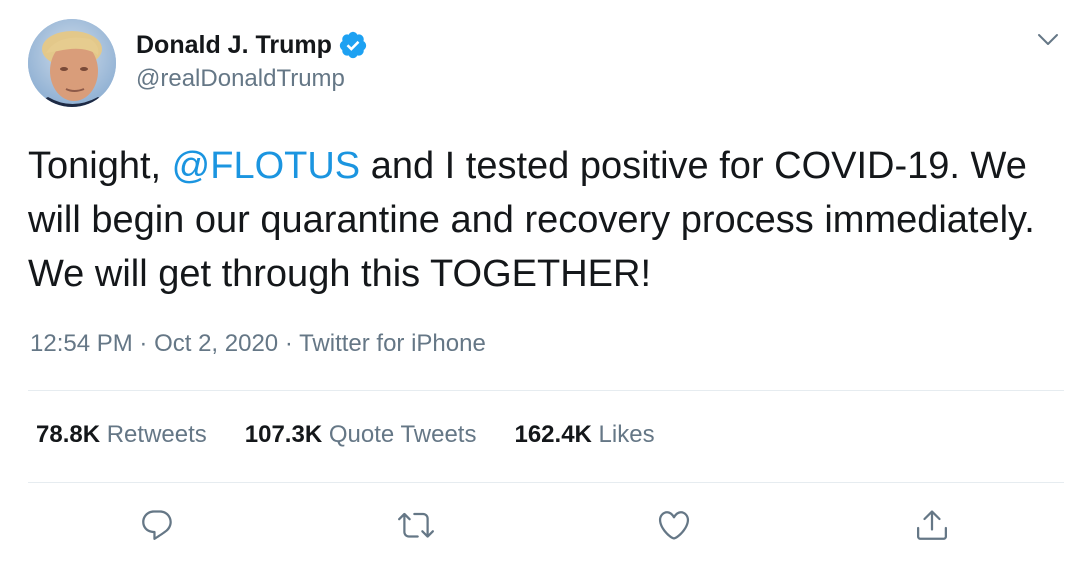 Image resolution: width=1088 pixels, height=569 pixels. I want to click on reply-icon, so click(157, 525).